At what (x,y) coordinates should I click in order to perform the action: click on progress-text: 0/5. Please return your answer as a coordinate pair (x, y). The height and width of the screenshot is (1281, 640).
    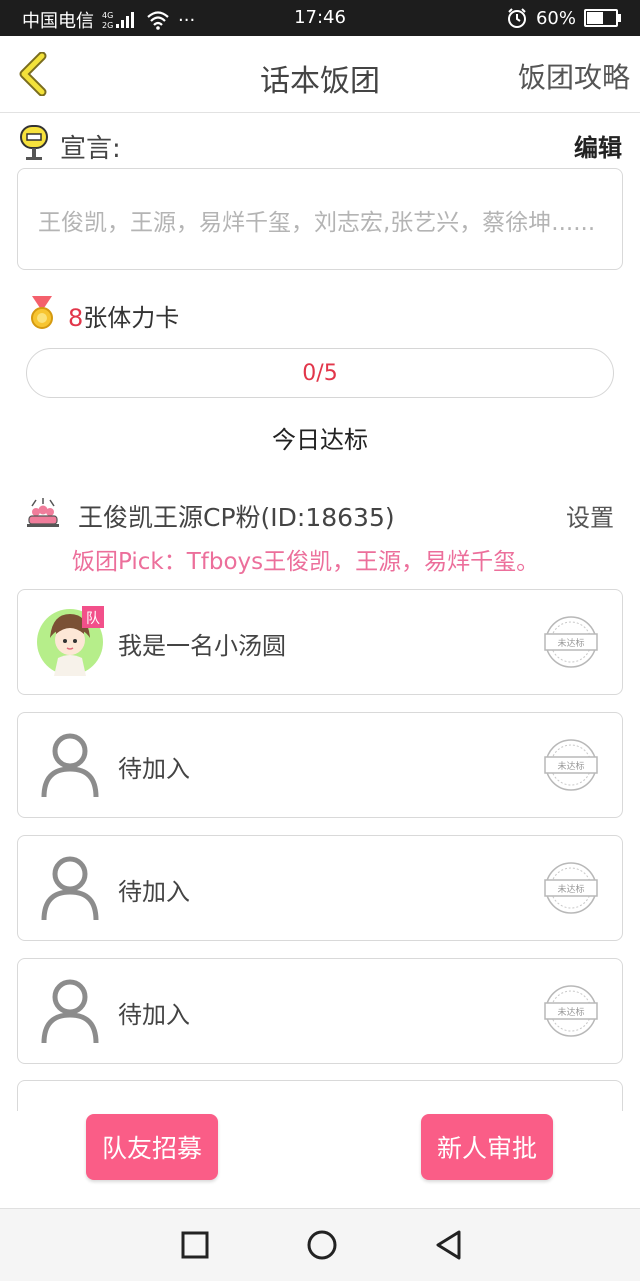
    Looking at the image, I should click on (320, 373).